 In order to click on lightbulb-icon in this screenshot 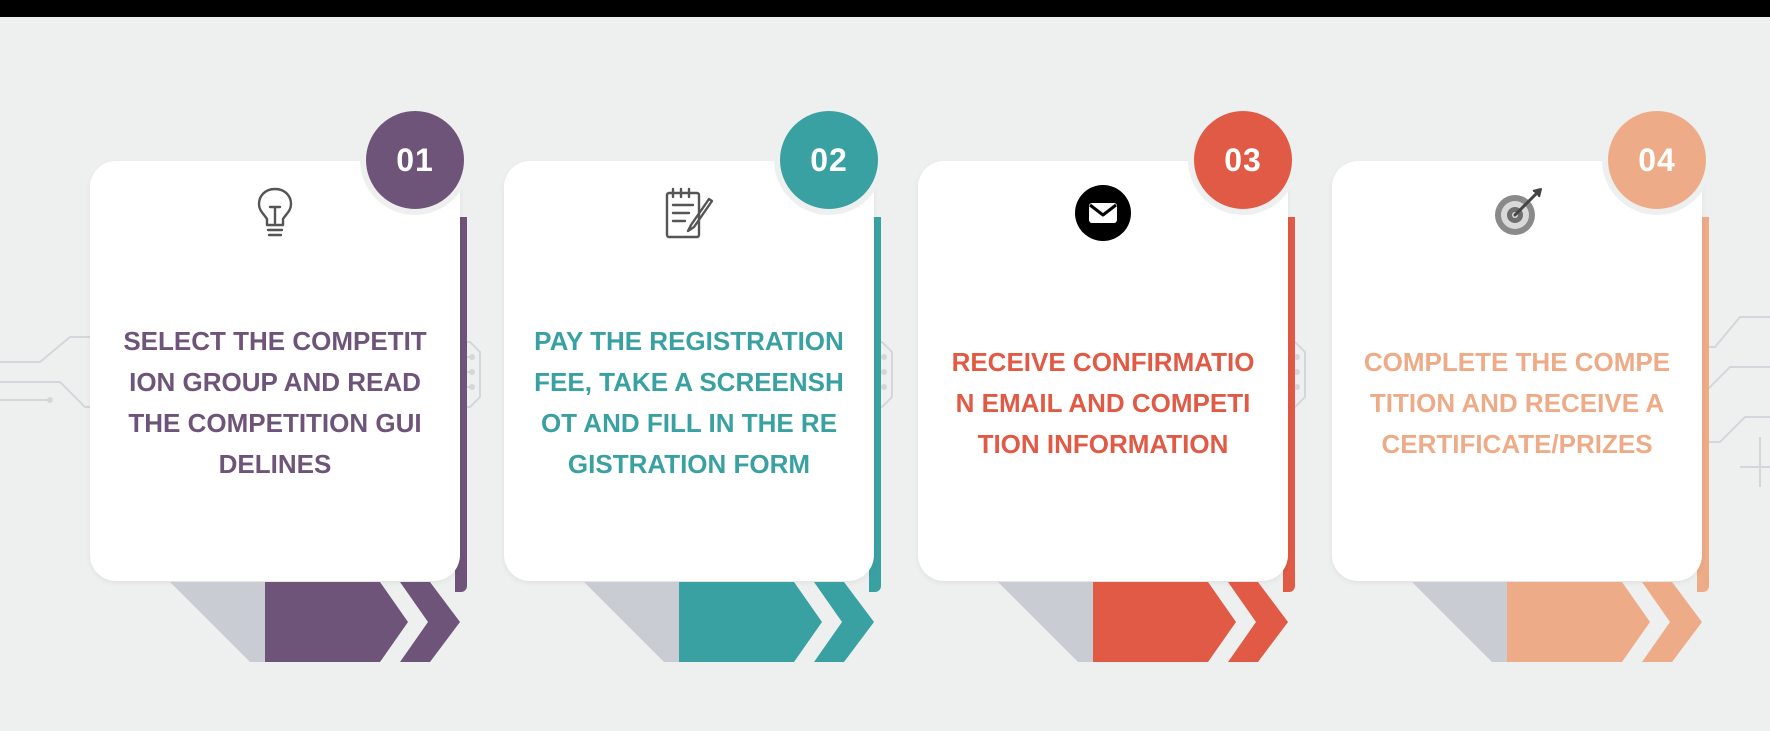, I will do `click(275, 213)`.